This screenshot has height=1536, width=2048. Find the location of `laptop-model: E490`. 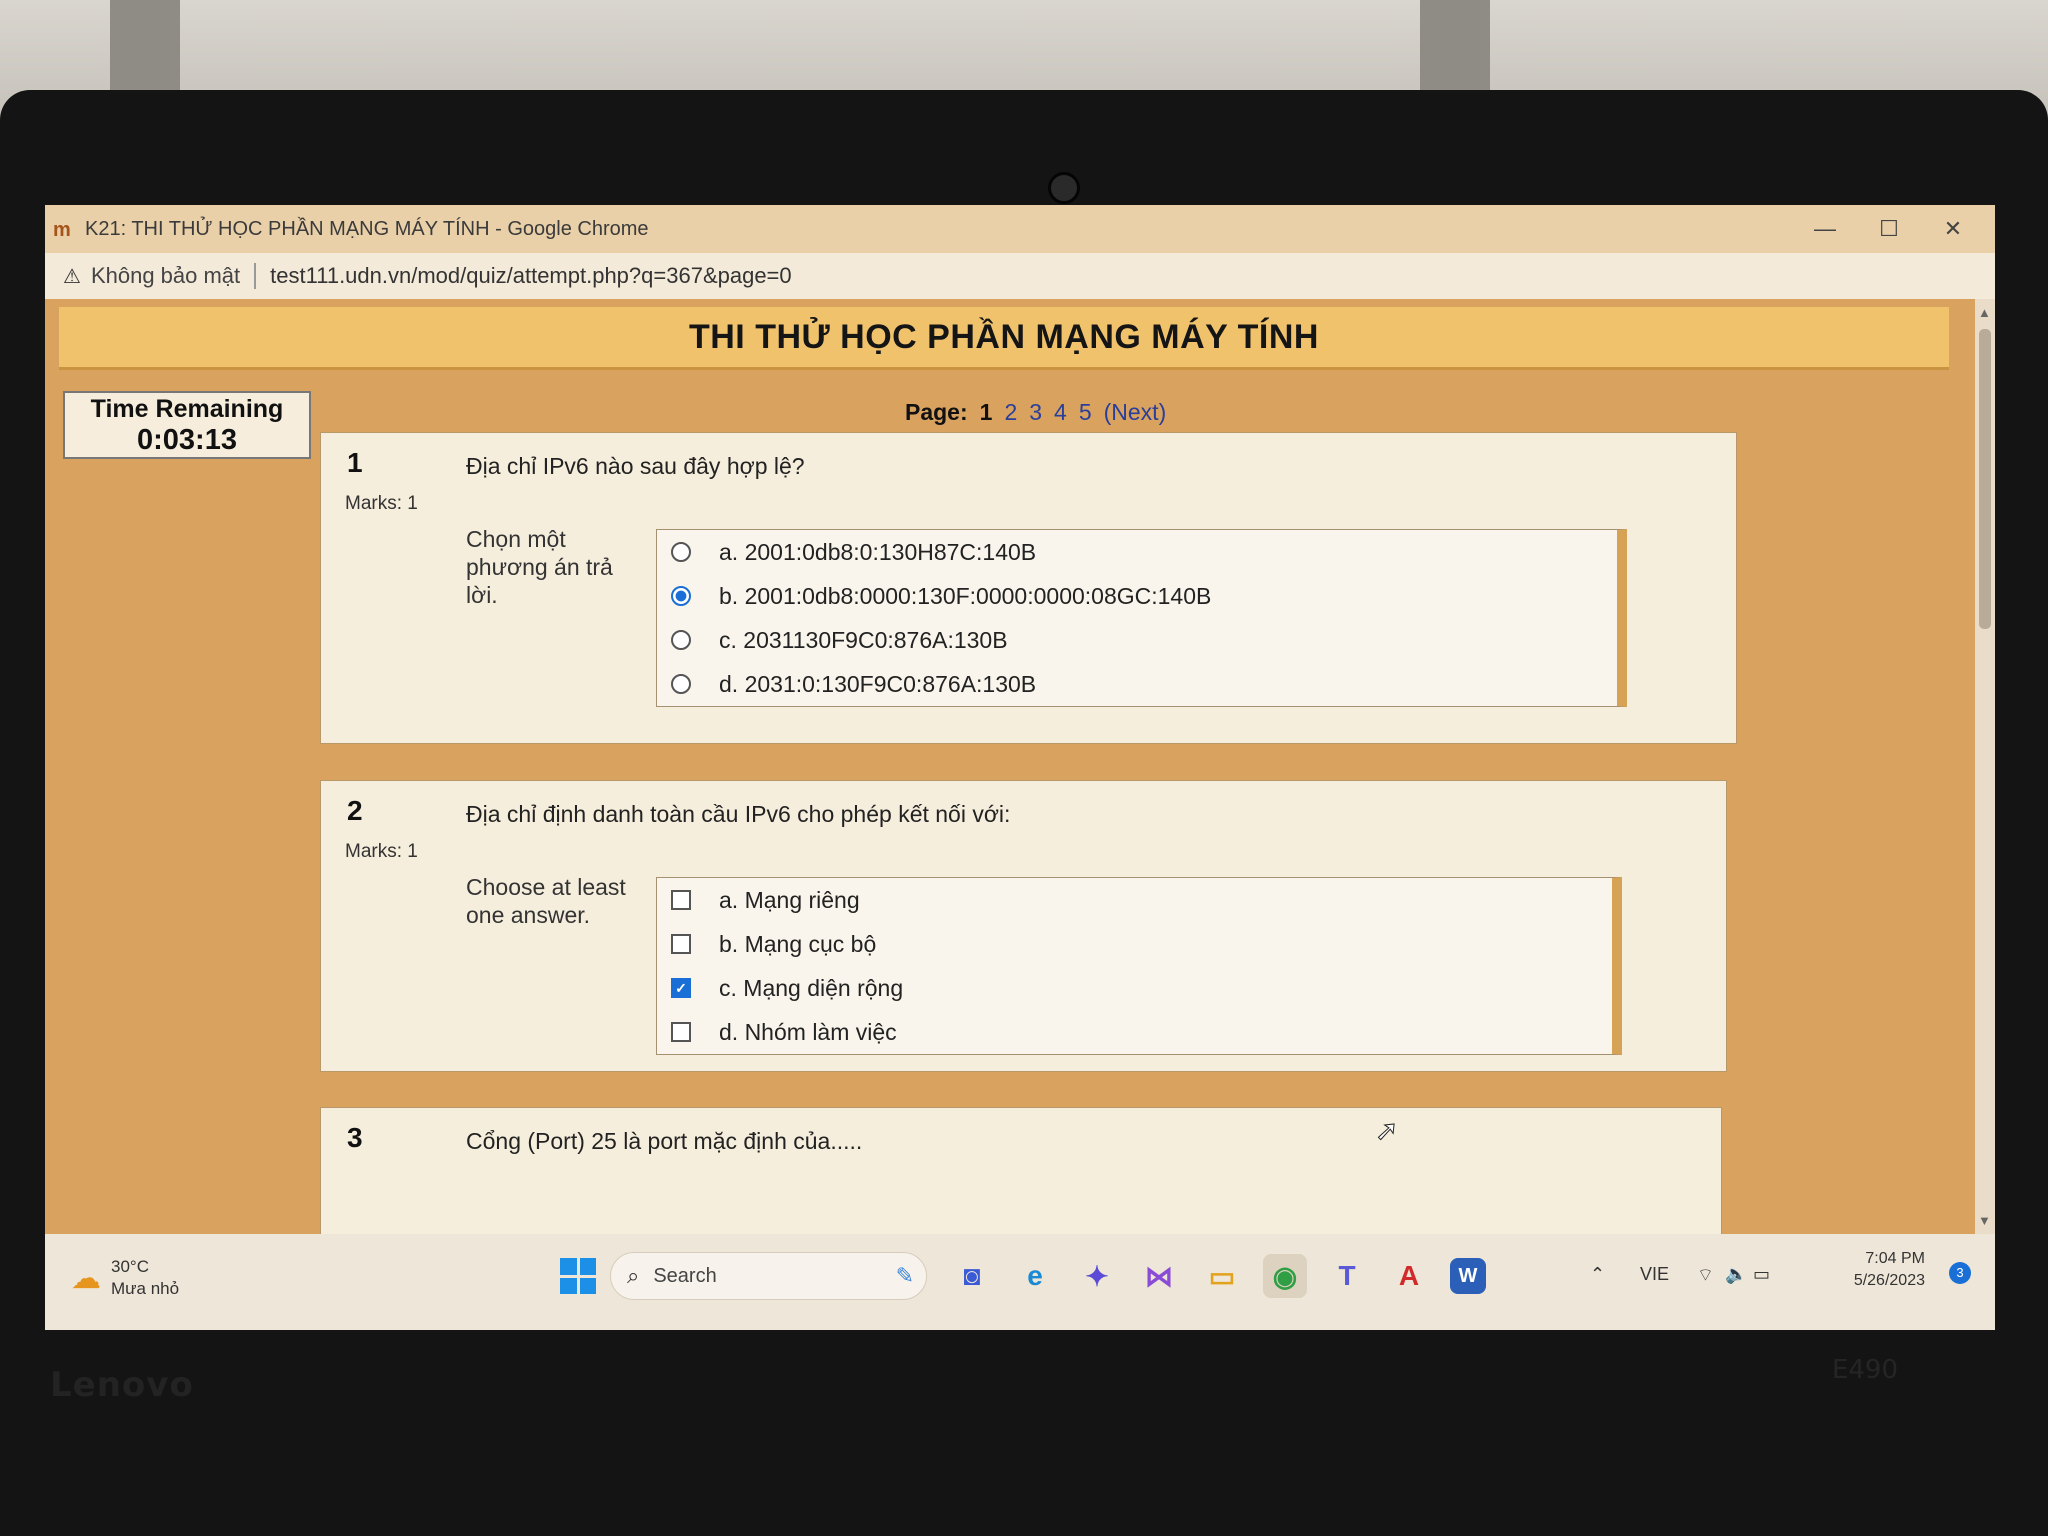

laptop-model: E490 is located at coordinates (1864, 1370).